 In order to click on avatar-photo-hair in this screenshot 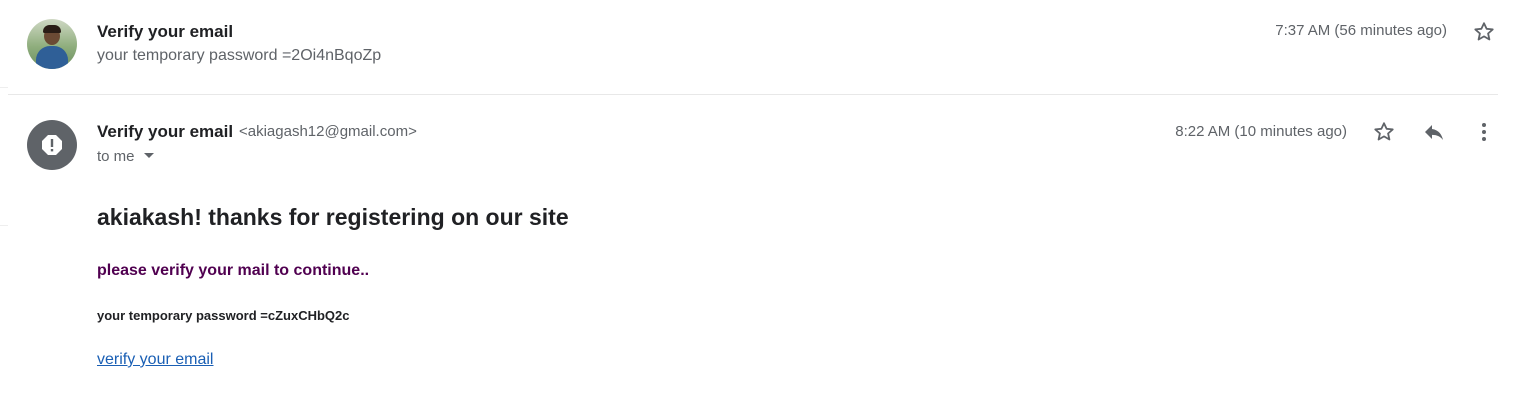, I will do `click(52, 29)`.